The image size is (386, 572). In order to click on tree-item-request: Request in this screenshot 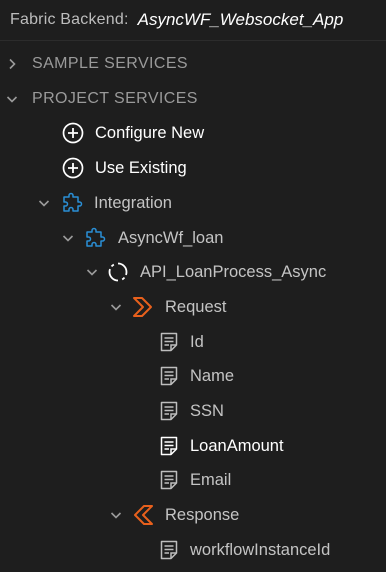, I will do `click(193, 307)`.